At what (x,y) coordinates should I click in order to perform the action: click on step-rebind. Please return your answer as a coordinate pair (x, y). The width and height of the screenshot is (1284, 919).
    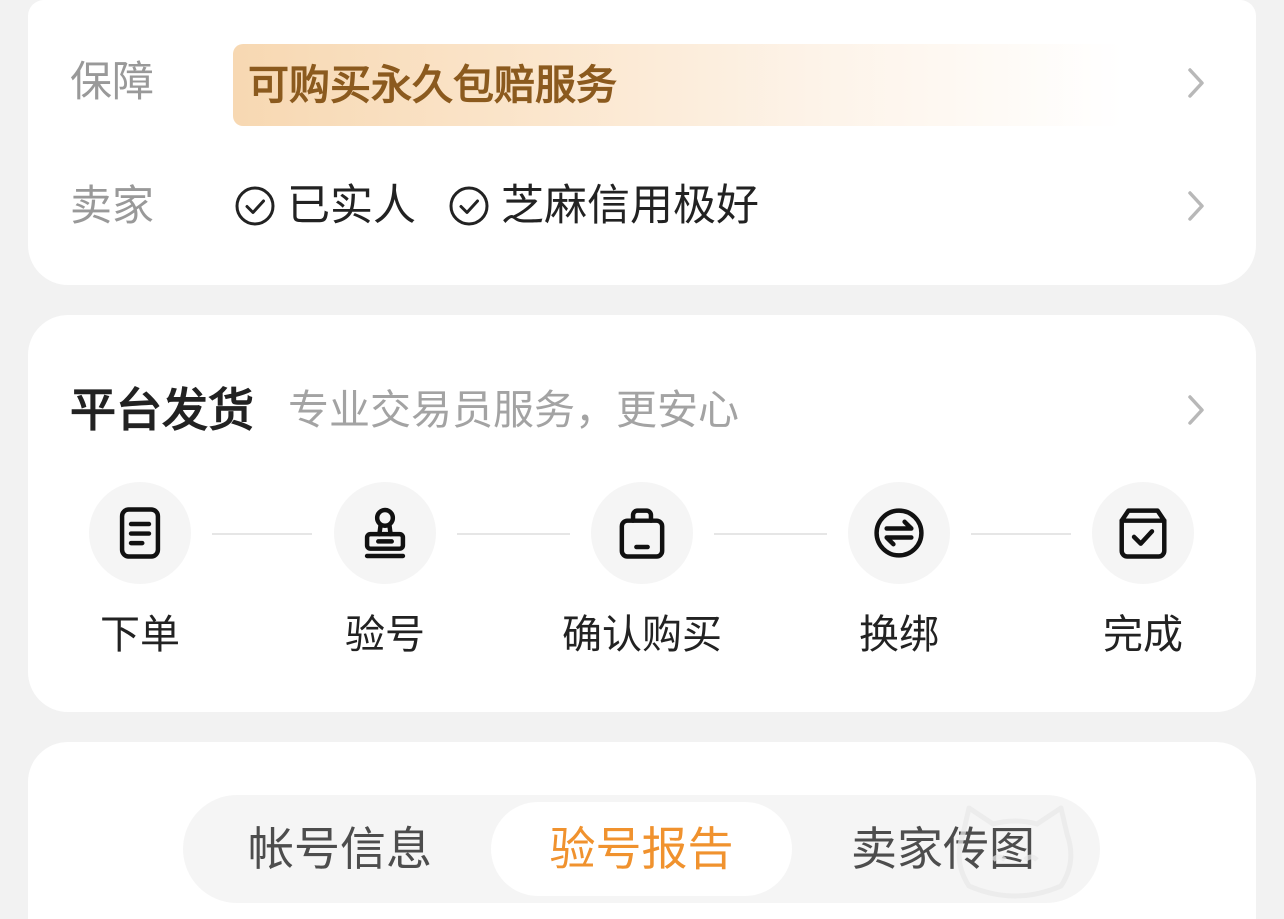
    Looking at the image, I should click on (899, 533).